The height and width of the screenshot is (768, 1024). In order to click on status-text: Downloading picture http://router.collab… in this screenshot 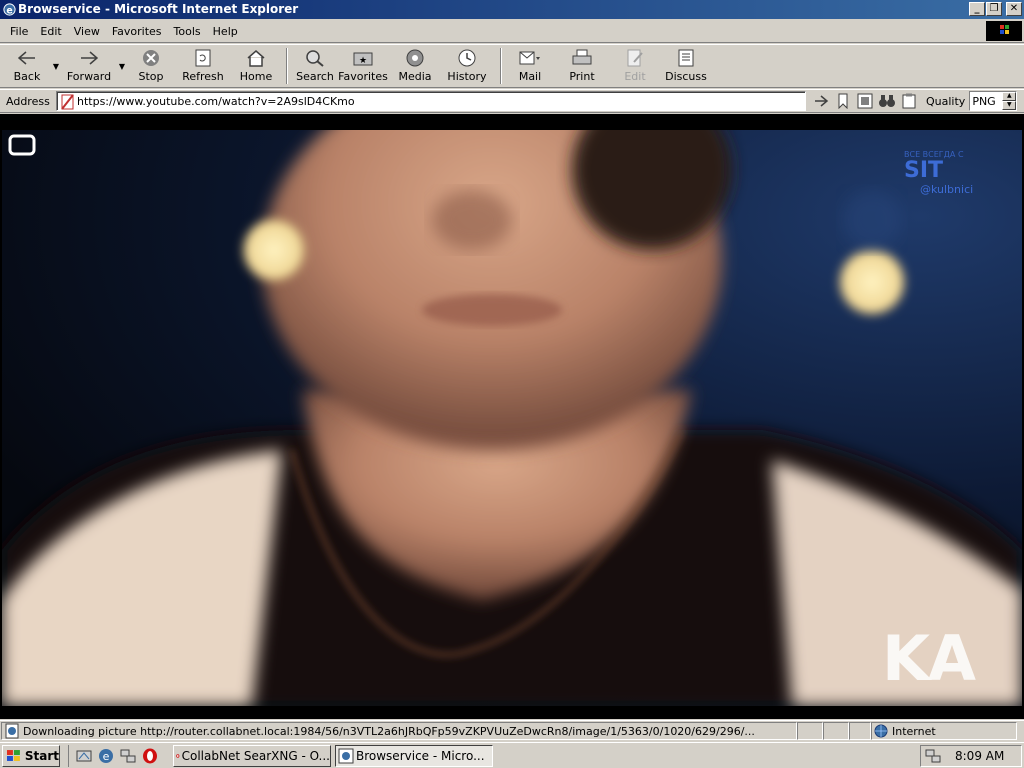, I will do `click(389, 731)`.